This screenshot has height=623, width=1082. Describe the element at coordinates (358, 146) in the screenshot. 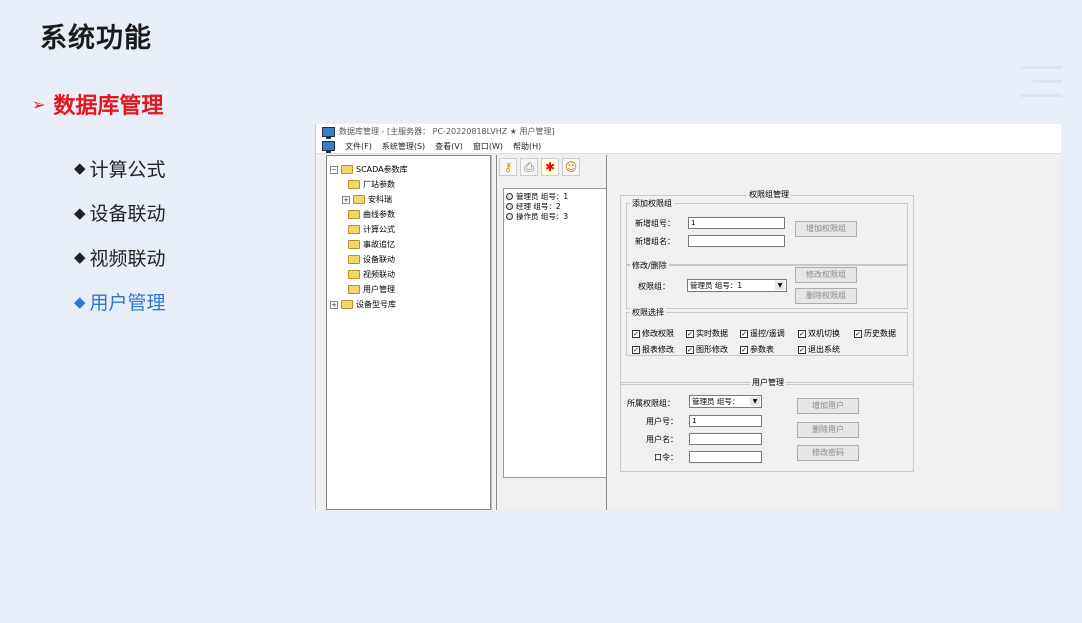

I see `menu-file: 文件(F)` at that location.